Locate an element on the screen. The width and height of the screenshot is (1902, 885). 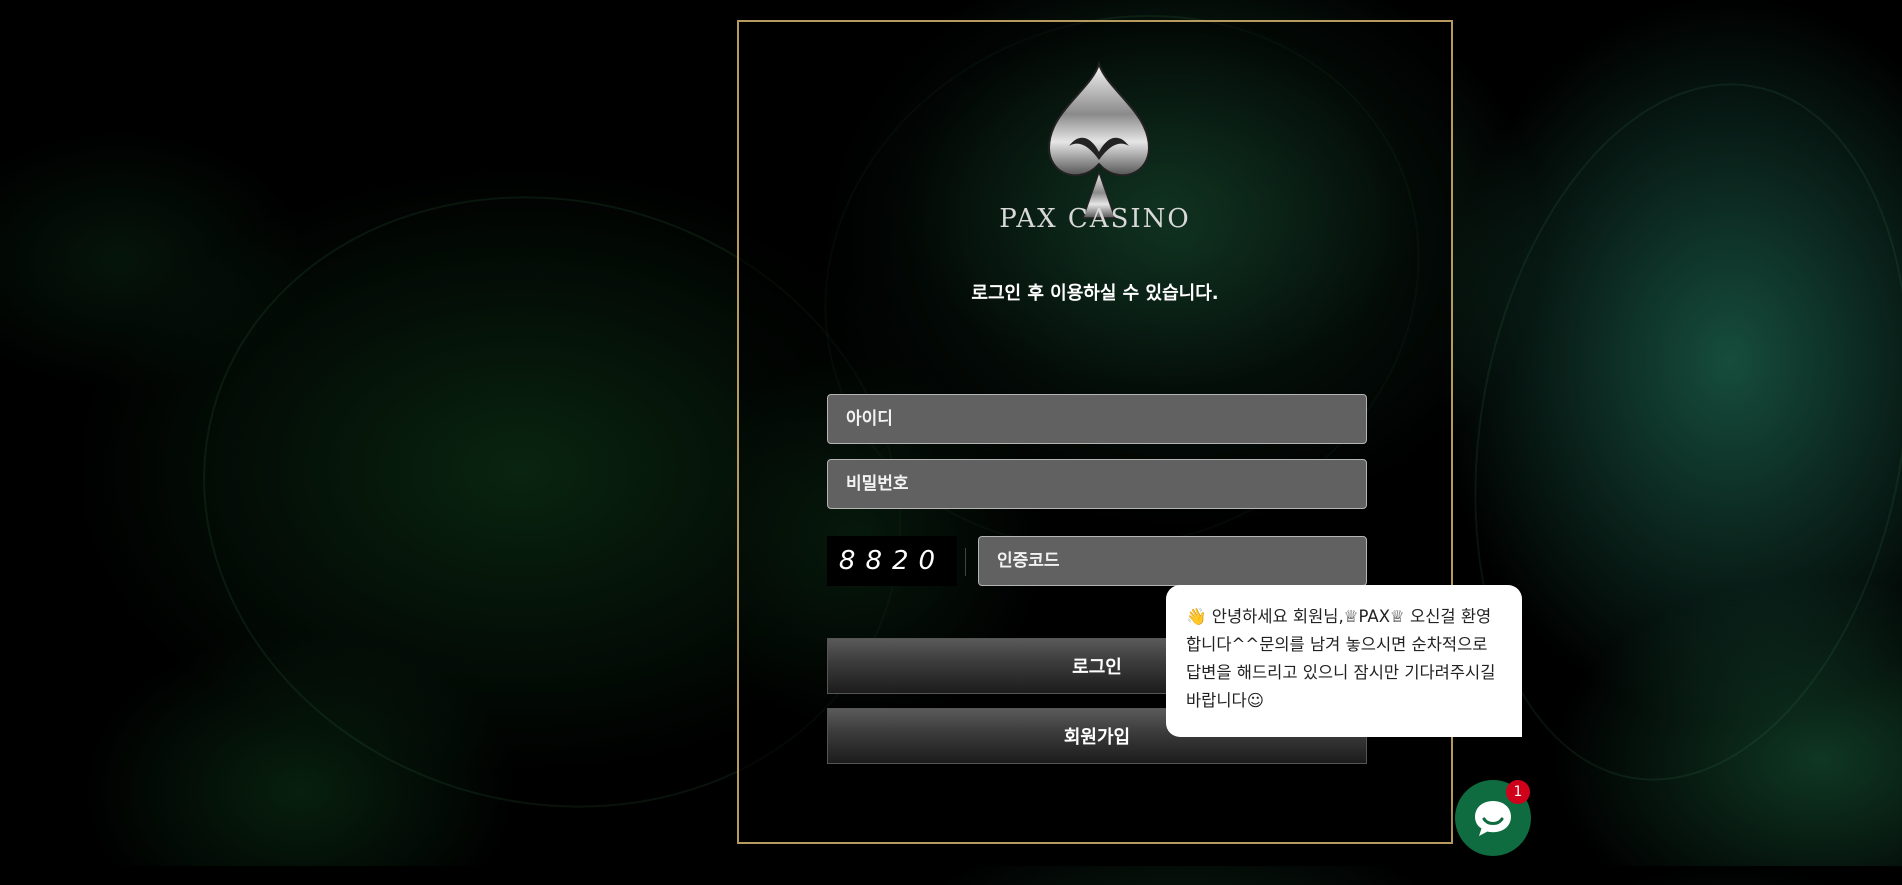
captcha-image: 8820 is located at coordinates (892, 561).